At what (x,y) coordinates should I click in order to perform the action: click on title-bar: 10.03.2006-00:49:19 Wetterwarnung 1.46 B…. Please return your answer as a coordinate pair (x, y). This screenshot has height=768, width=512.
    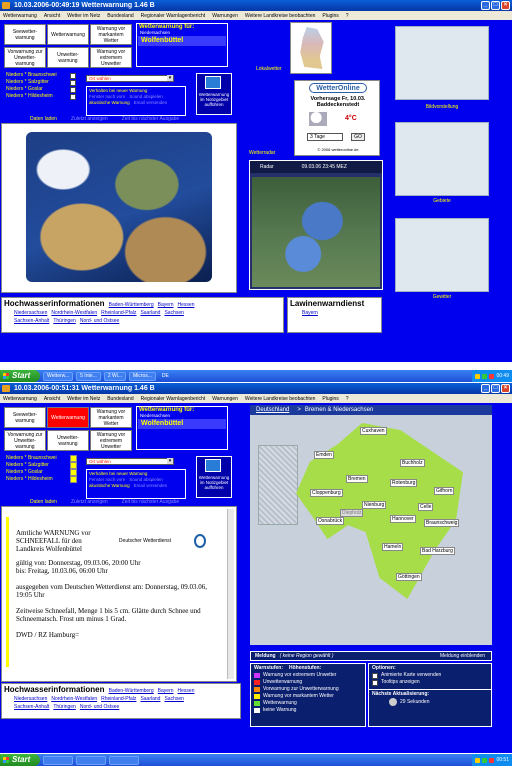
    Looking at the image, I should click on (256, 5).